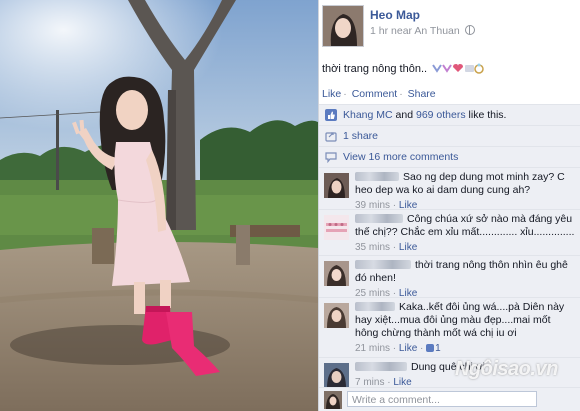 Image resolution: width=580 pixels, height=411 pixels. Describe the element at coordinates (331, 157) in the screenshot. I see `comment-bubble-icon` at that location.